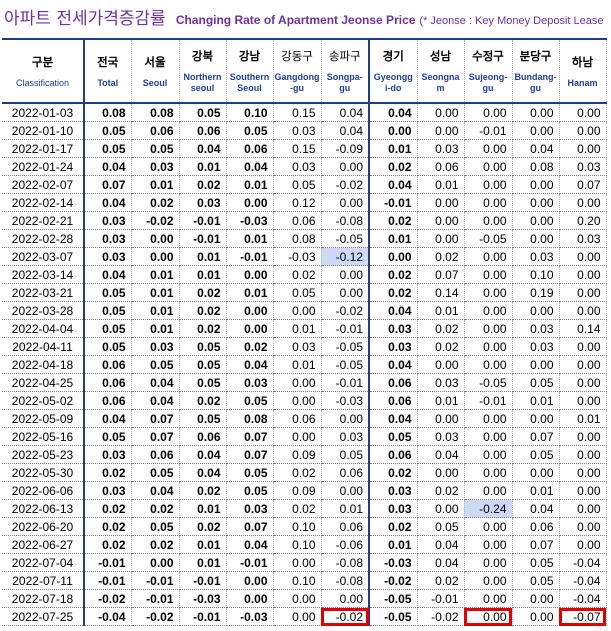 Image resolution: width=611 pixels, height=631 pixels. Describe the element at coordinates (441, 130) in the screenshot. I see `cell-seongnam: 0.00` at that location.